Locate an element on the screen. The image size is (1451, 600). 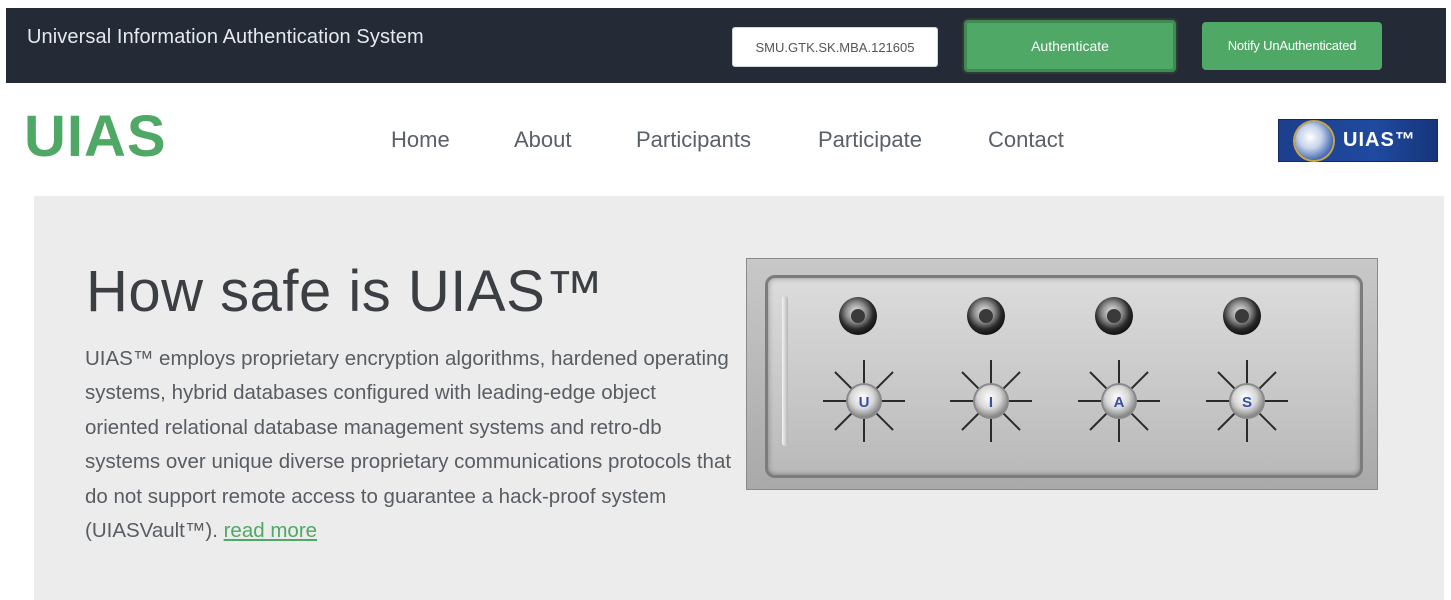
dial-letter-u: U is located at coordinates (864, 402).